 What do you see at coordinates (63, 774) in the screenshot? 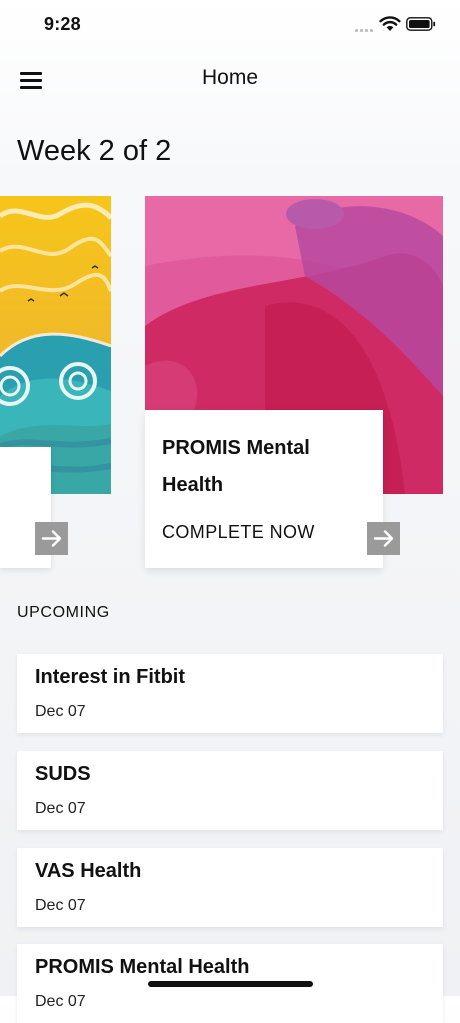
I see `task-title: SUDS` at bounding box center [63, 774].